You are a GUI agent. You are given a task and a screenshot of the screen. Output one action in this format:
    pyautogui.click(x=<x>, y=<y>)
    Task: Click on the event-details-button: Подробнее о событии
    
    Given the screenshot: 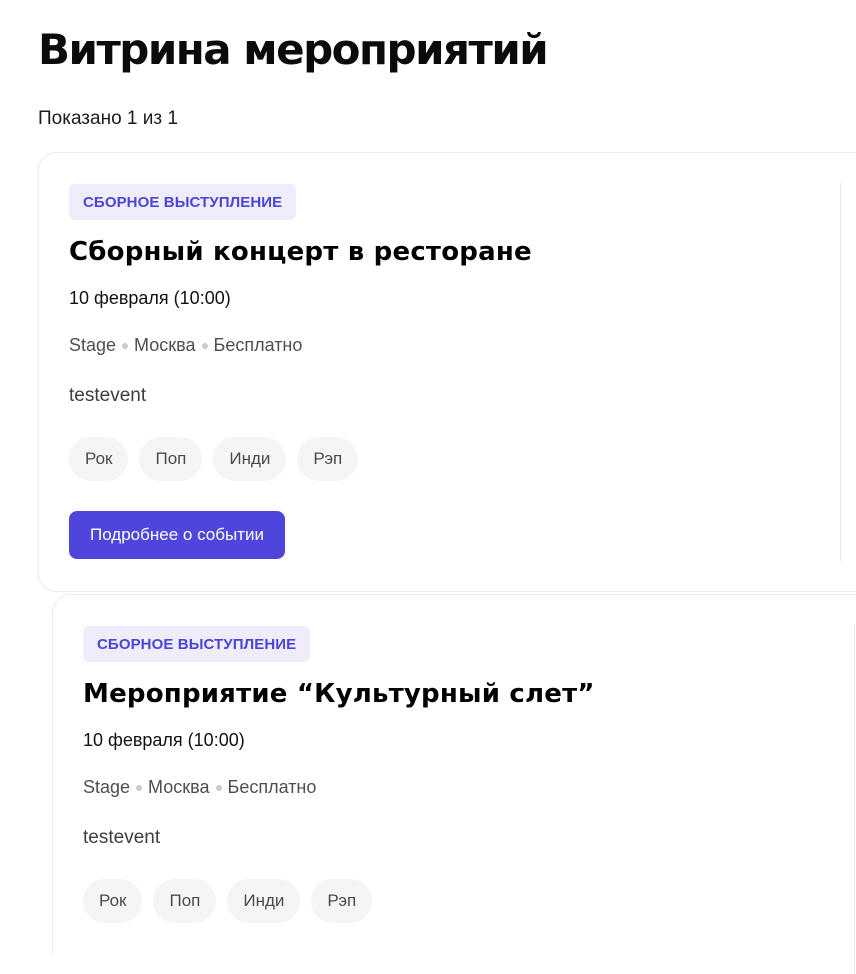 What is the action you would take?
    pyautogui.click(x=177, y=535)
    